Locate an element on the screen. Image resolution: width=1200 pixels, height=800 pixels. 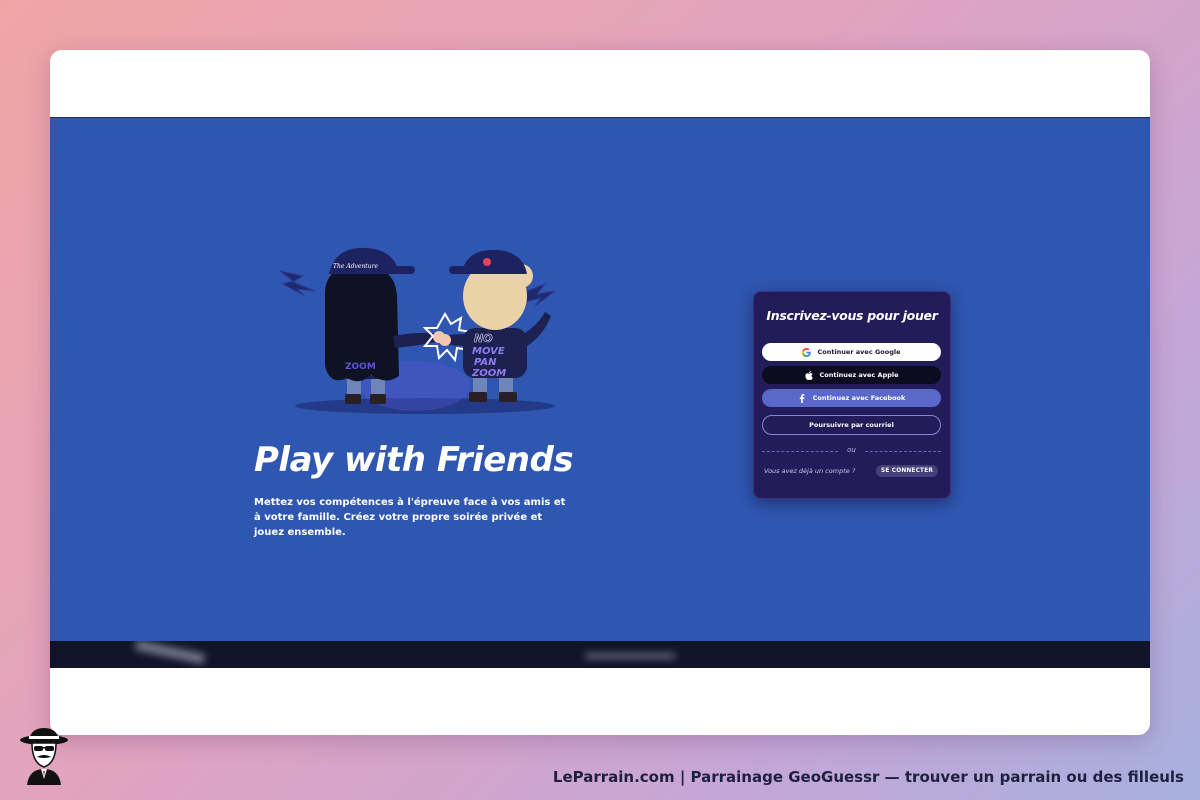
already-account-text: Vous avez déjà un compte ? is located at coordinates (810, 471).